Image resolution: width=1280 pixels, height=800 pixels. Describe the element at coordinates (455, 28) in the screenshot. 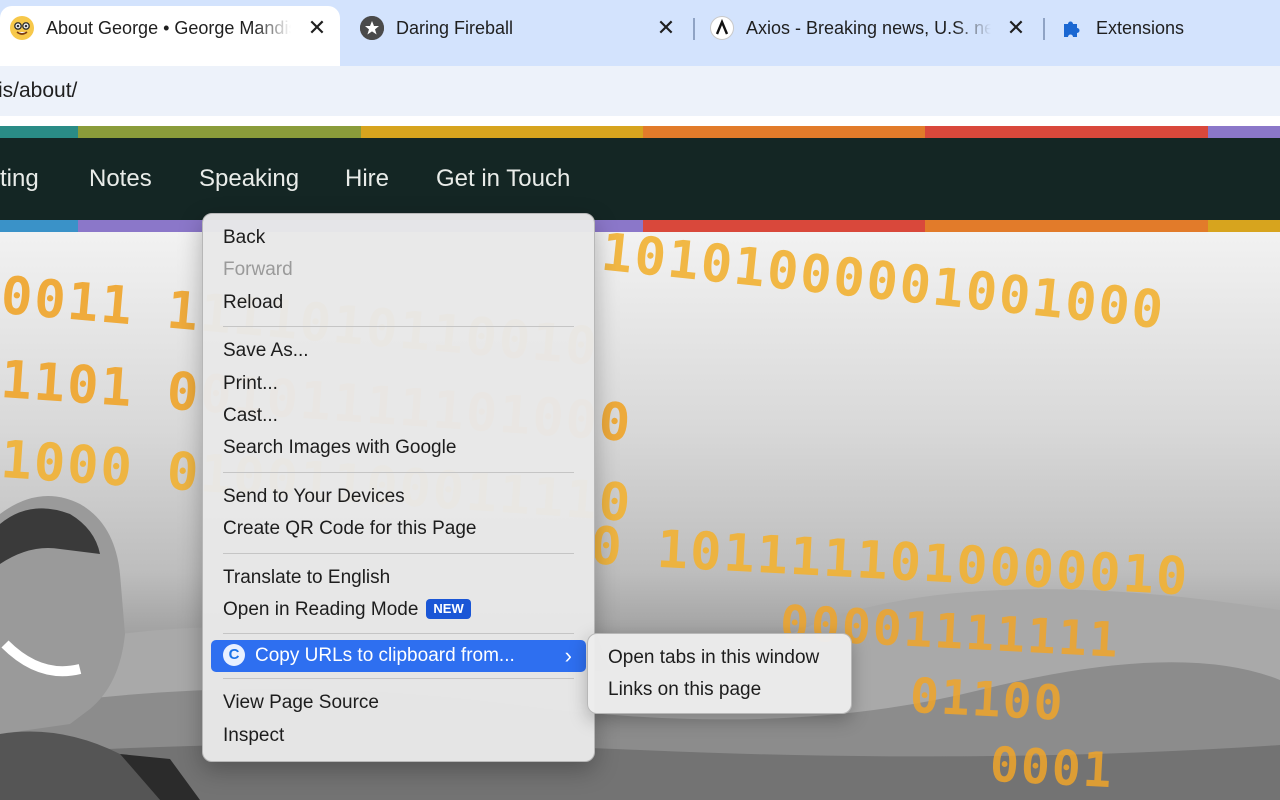

I see `tab-title: Daring Fireball` at that location.